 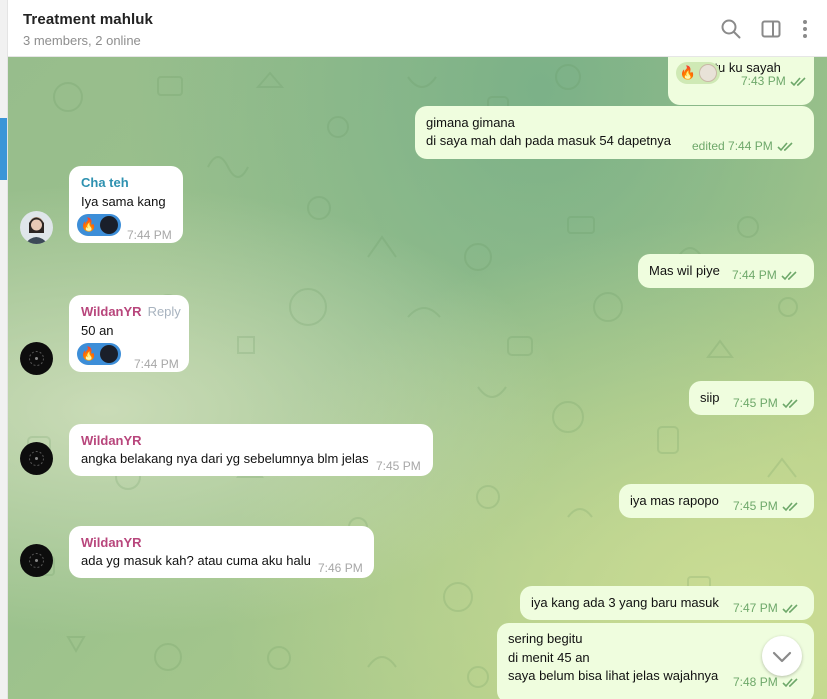 I want to click on message-bubble-outgoing: iya kang ada 3 yang baru masuk 7:47 PM, so click(x=667, y=603).